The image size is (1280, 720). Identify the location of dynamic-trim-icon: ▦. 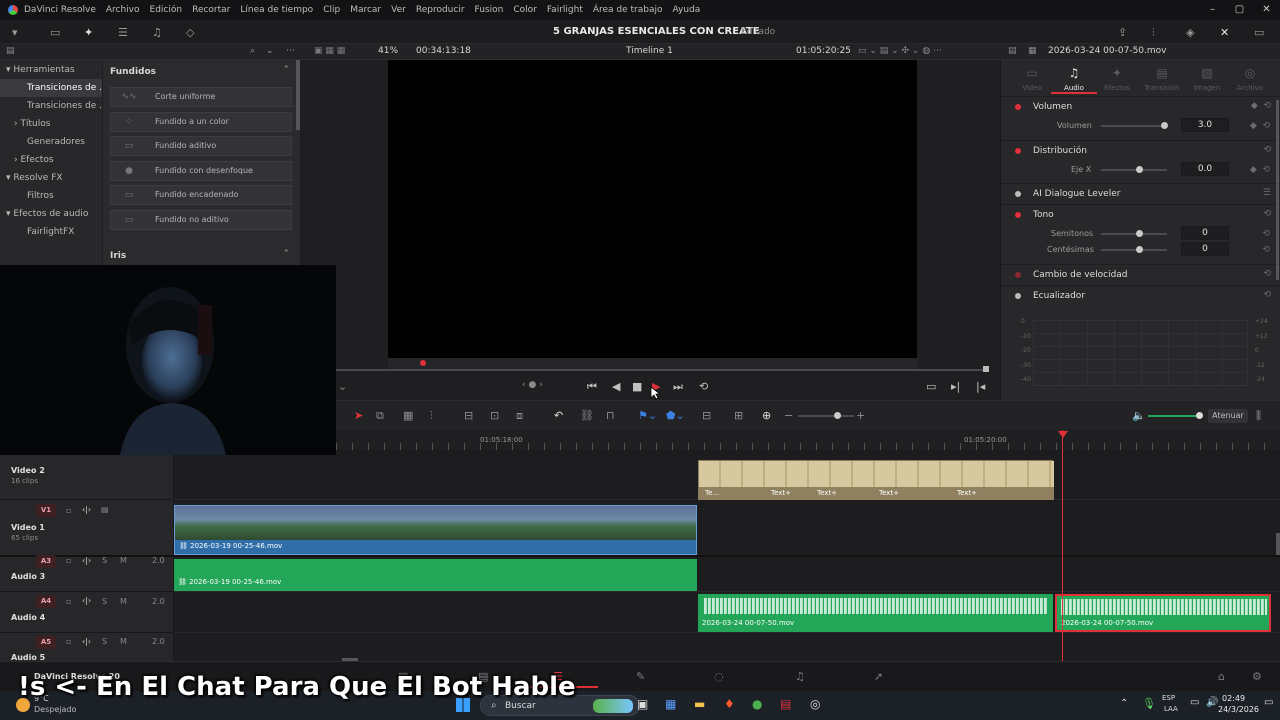
(408, 415).